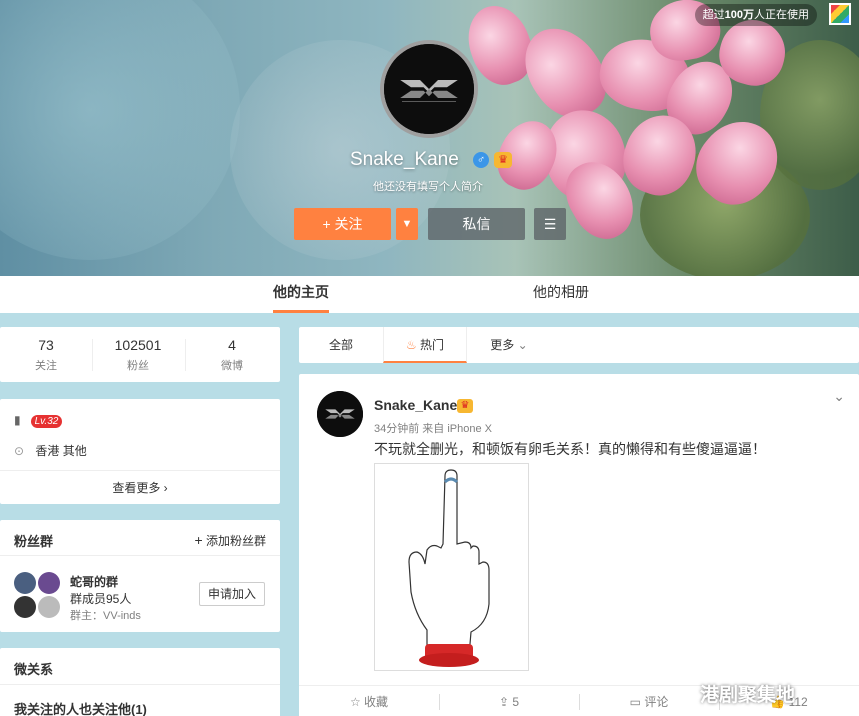 The width and height of the screenshot is (859, 716). I want to click on relations-title: 微关系, so click(34, 669).